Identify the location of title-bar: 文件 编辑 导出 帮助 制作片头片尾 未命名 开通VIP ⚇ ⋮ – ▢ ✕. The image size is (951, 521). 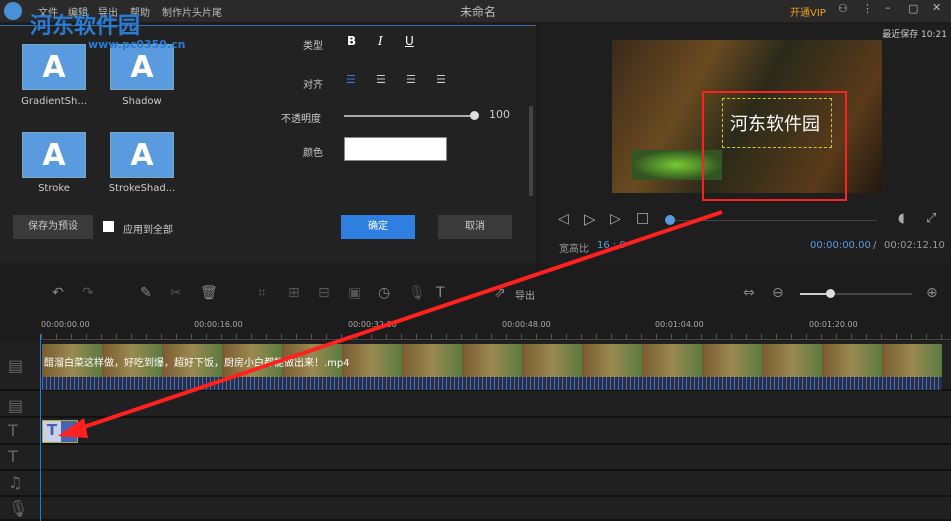
(475, 11).